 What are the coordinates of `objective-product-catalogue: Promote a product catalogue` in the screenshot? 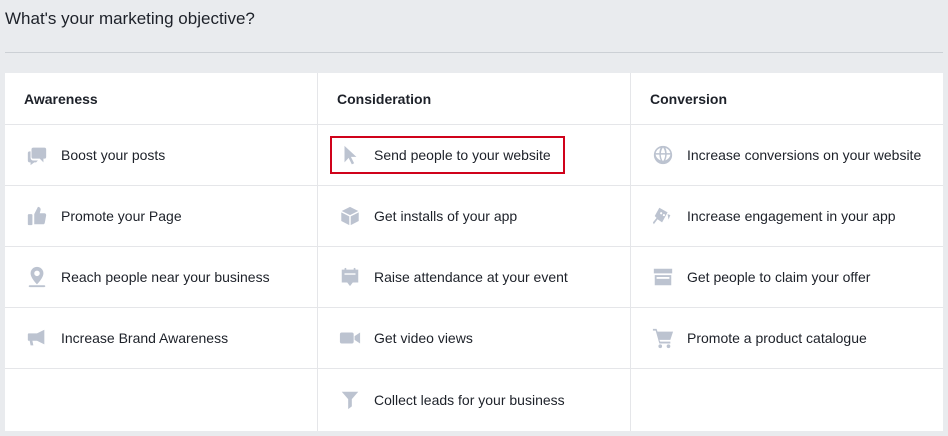 It's located at (787, 338).